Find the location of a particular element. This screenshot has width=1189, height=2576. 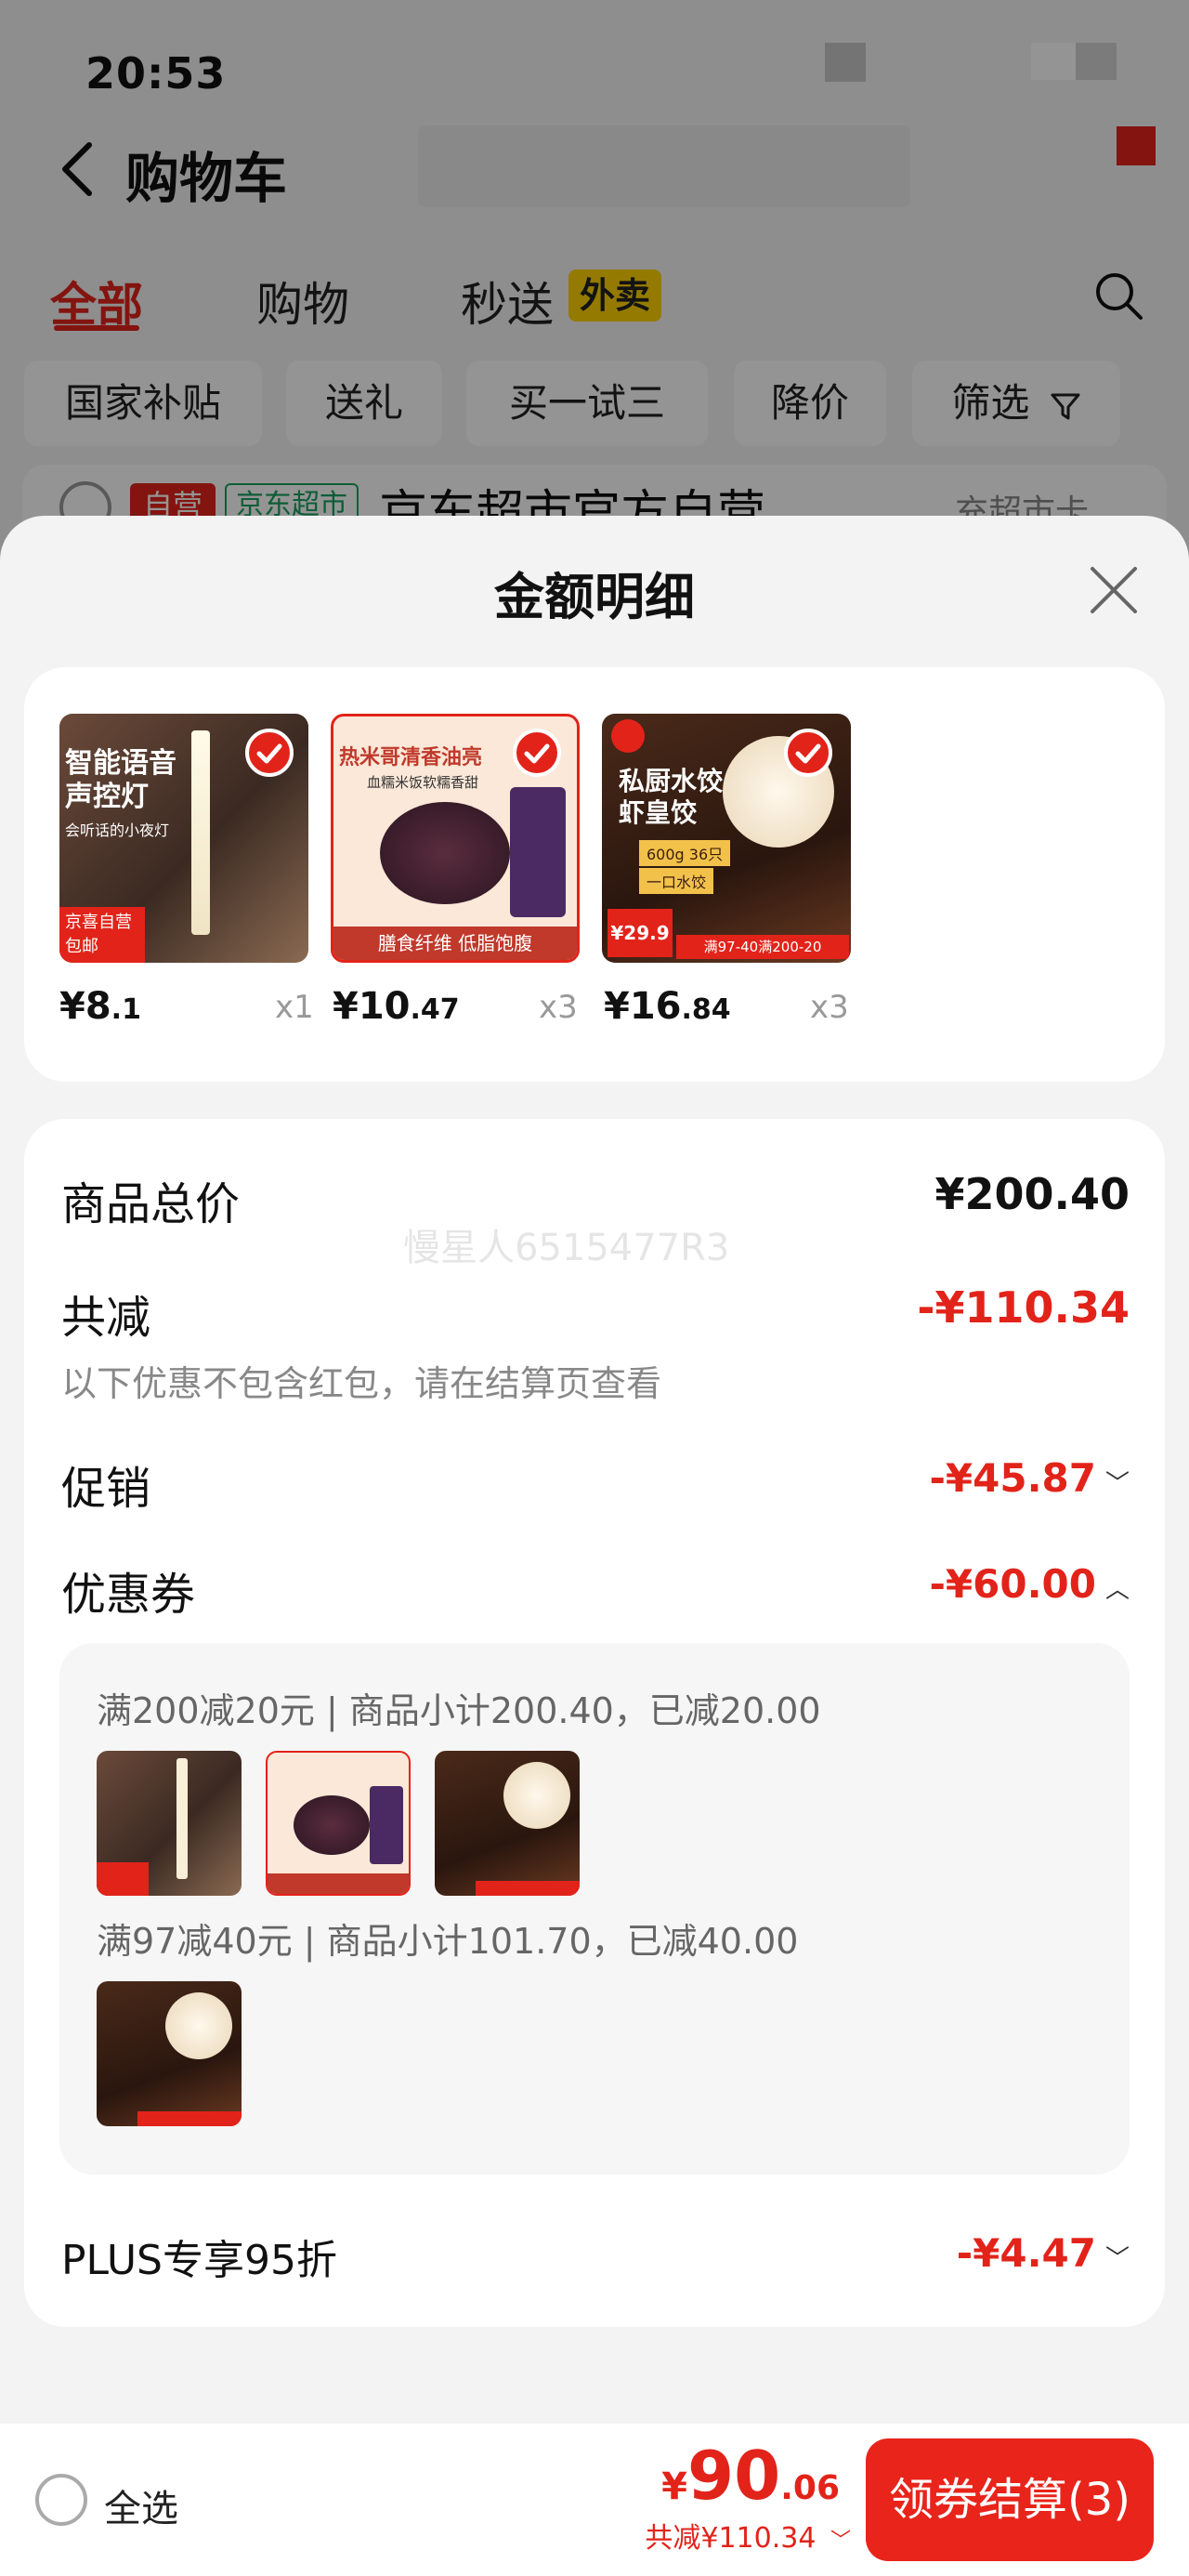

close-icon is located at coordinates (1114, 590).